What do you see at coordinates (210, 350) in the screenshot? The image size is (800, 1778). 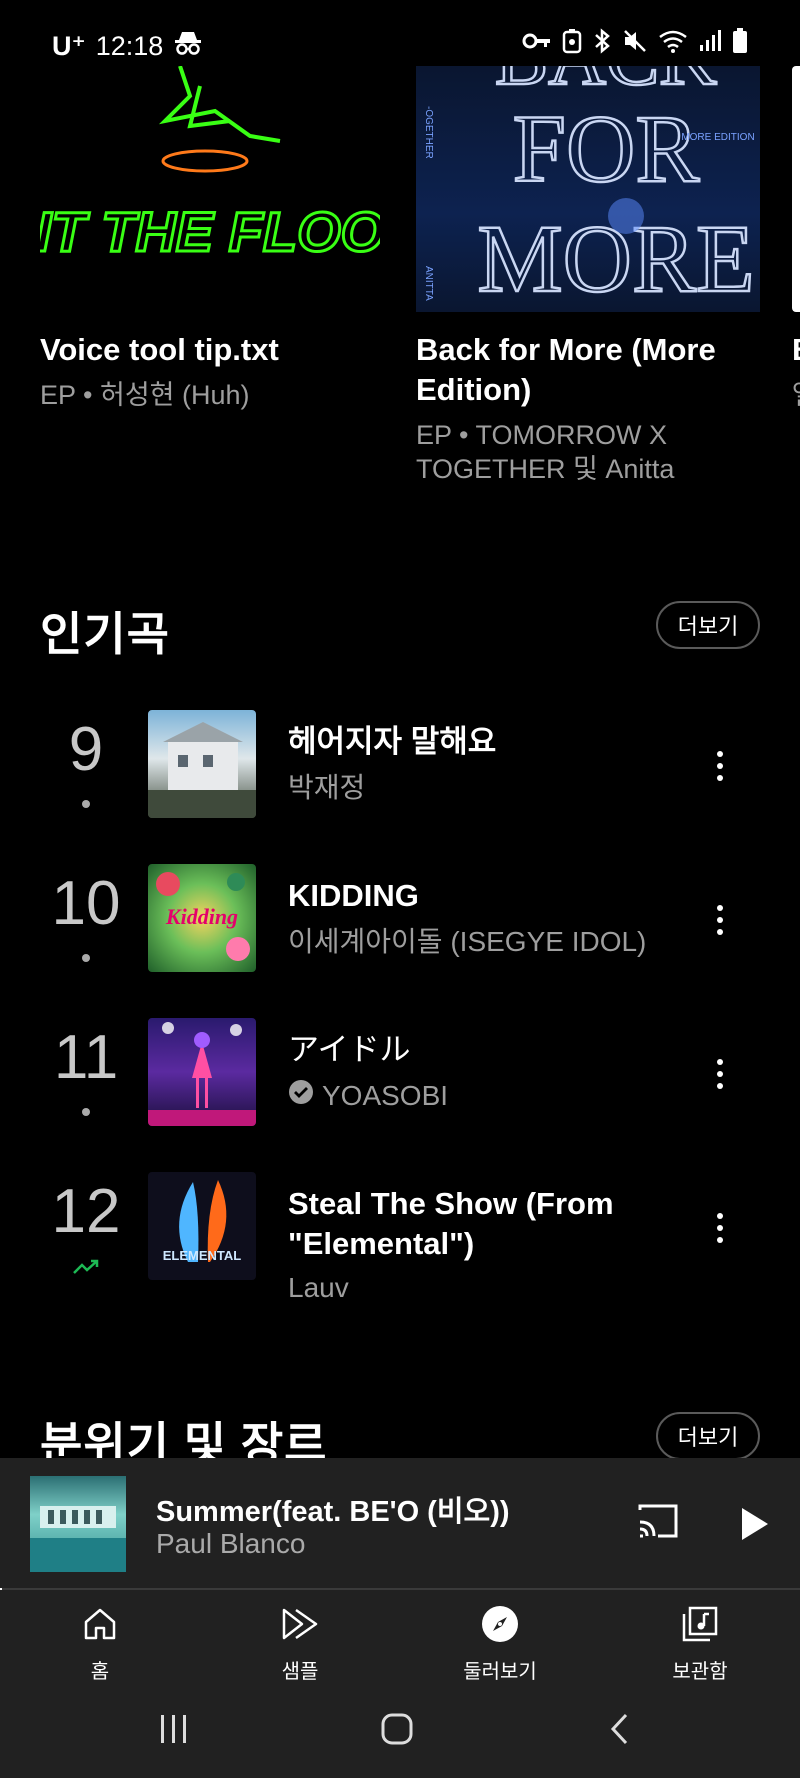 I see `album-title: Voice tool tip.txt` at bounding box center [210, 350].